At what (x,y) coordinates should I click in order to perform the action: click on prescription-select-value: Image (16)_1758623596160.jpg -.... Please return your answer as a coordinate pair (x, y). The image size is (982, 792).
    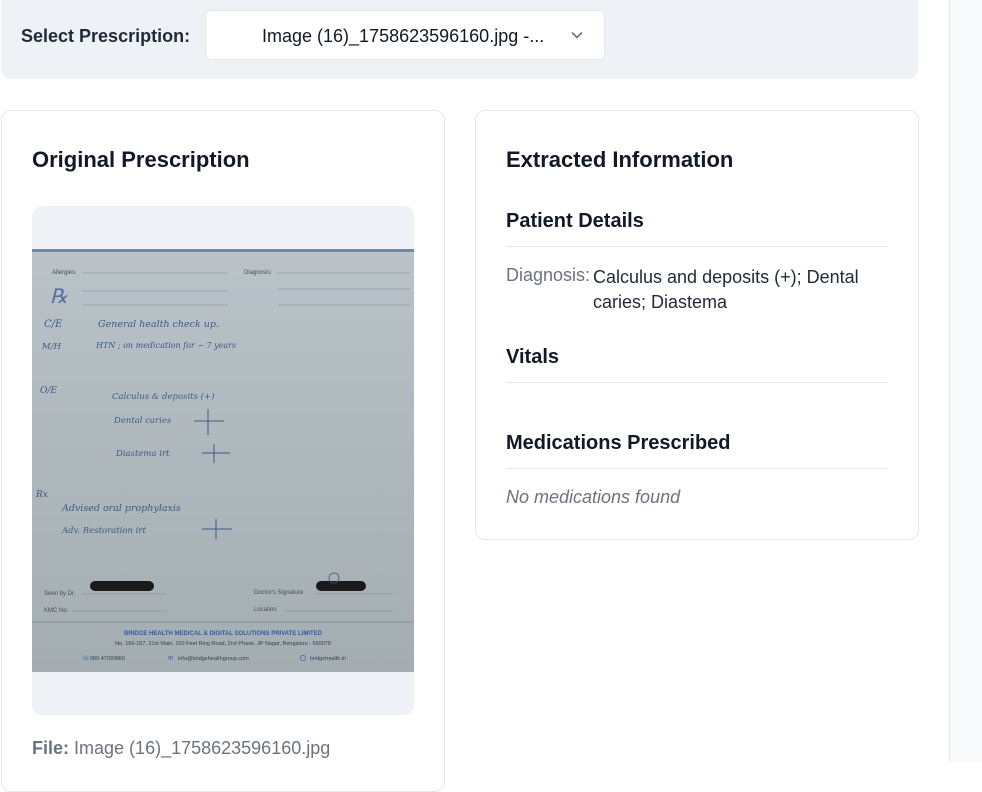
    Looking at the image, I should click on (403, 36).